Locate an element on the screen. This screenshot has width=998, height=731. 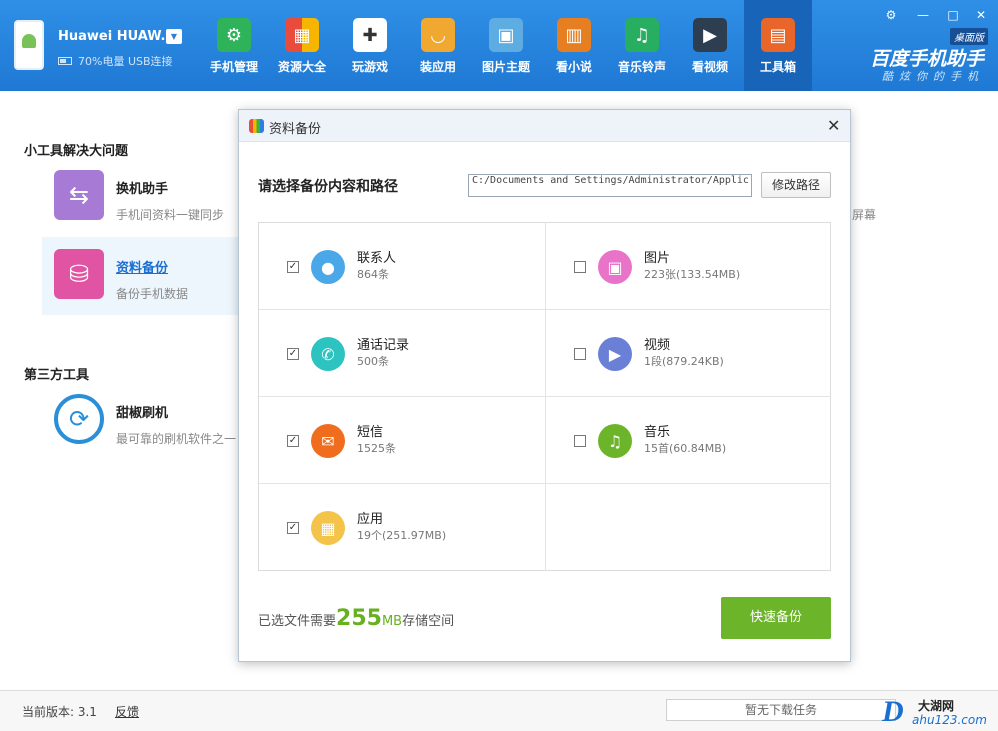
nav-resources: ▦ 资源大全 is located at coordinates (302, 45).